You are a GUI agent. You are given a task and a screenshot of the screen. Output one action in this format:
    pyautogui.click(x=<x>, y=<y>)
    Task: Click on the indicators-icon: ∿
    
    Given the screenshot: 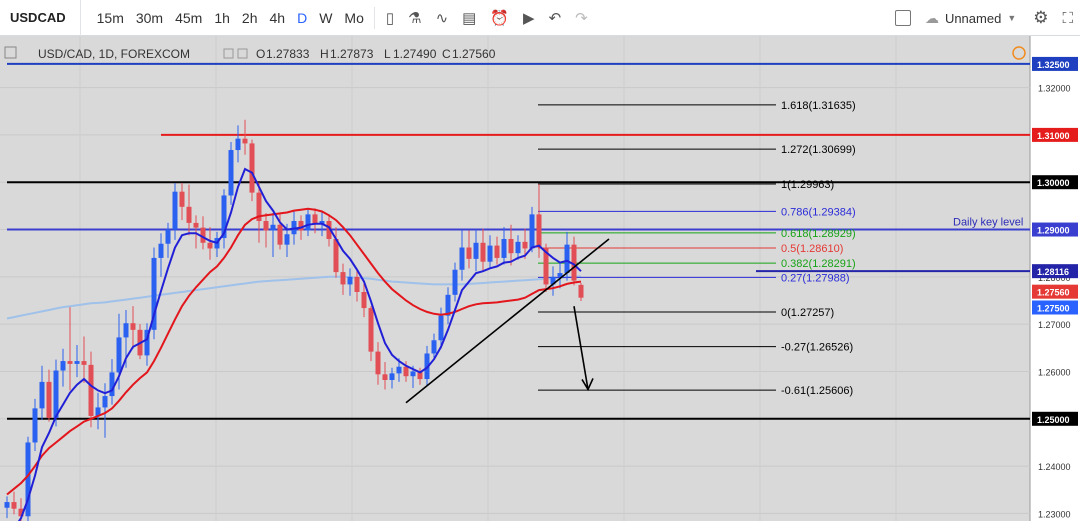 What is the action you would take?
    pyautogui.click(x=442, y=18)
    